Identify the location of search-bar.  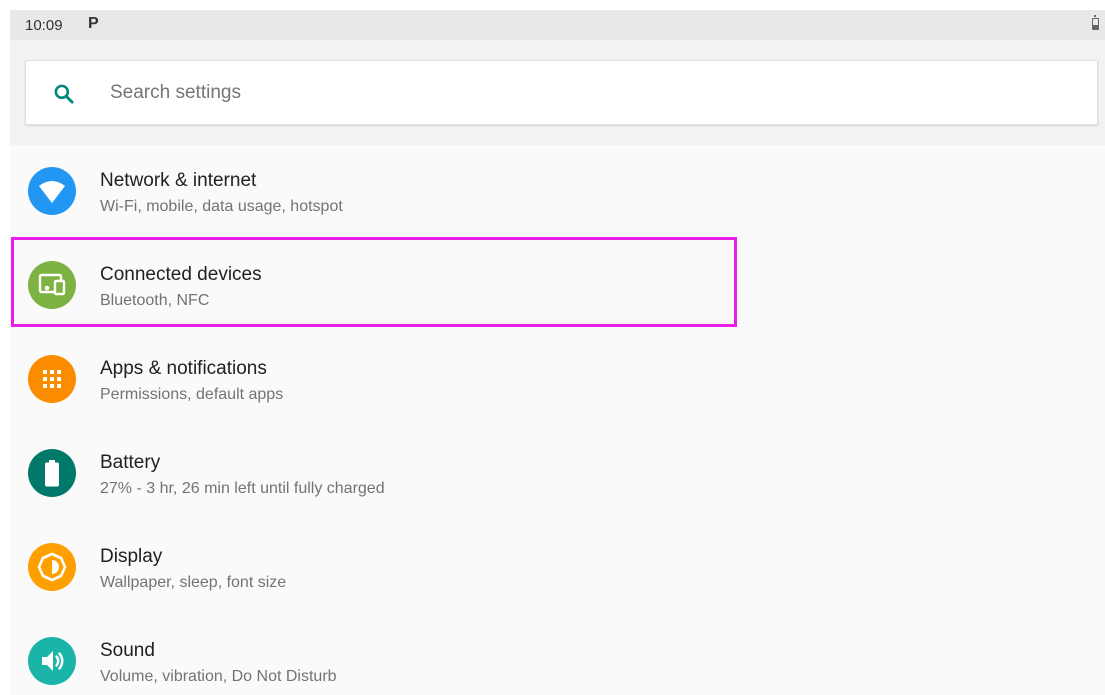
(561, 92).